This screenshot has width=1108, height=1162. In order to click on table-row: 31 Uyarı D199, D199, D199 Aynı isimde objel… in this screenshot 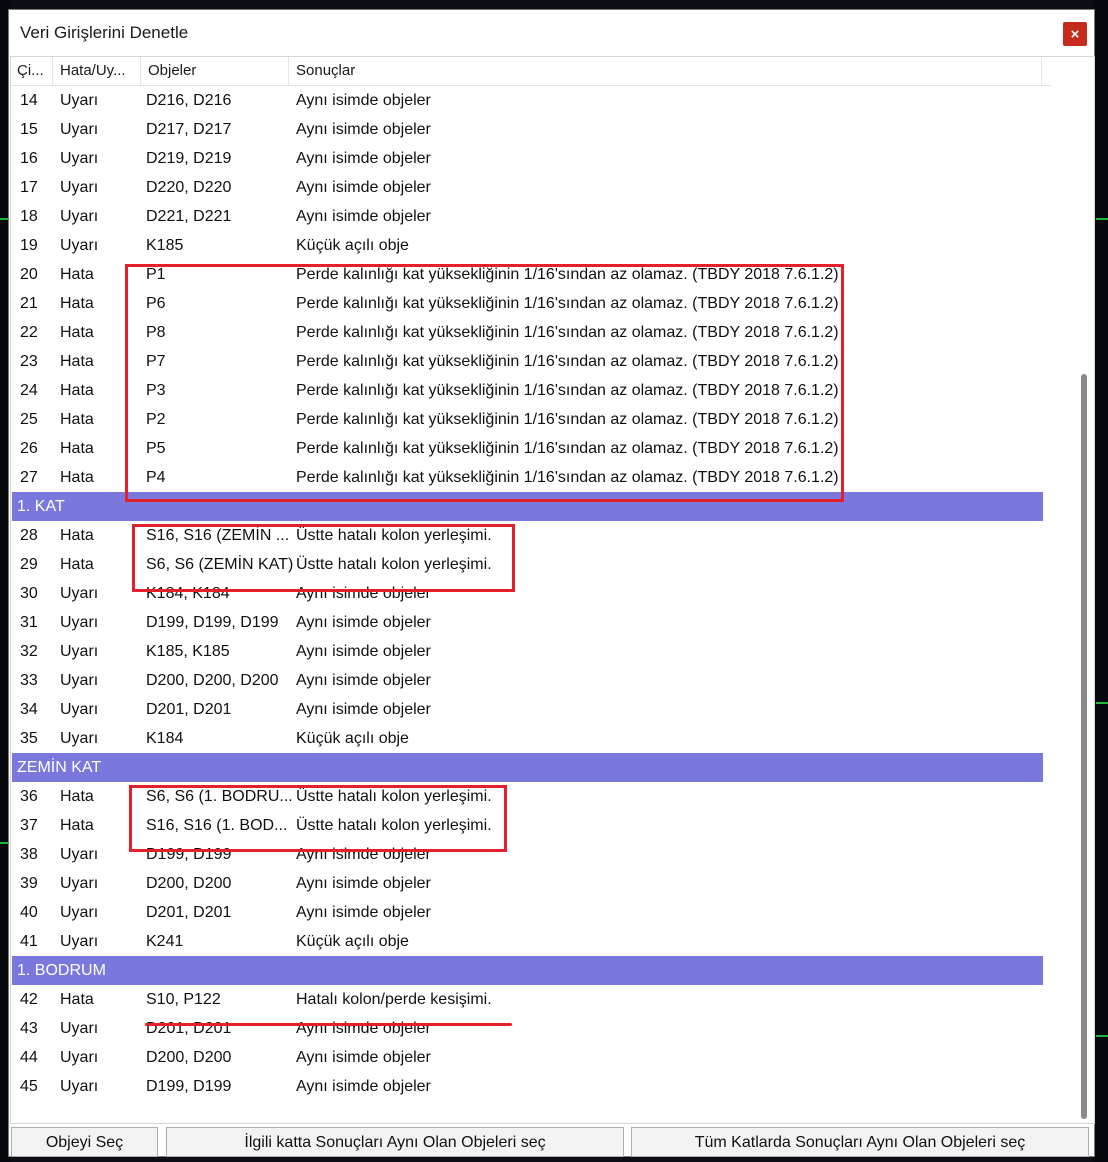, I will do `click(531, 622)`.